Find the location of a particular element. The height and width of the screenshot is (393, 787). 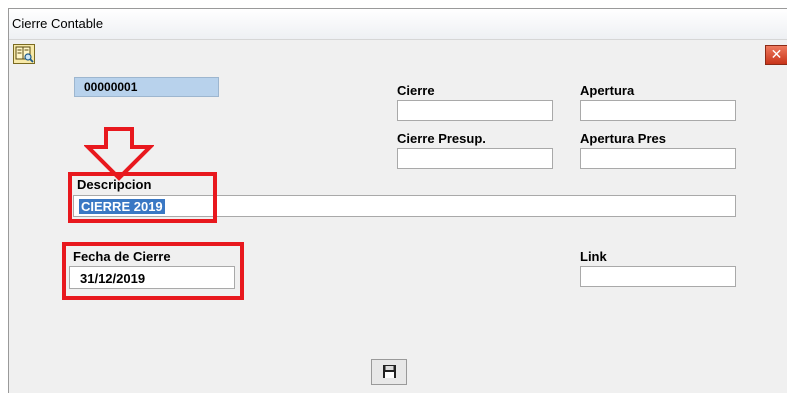

link-label: Link is located at coordinates (593, 256).